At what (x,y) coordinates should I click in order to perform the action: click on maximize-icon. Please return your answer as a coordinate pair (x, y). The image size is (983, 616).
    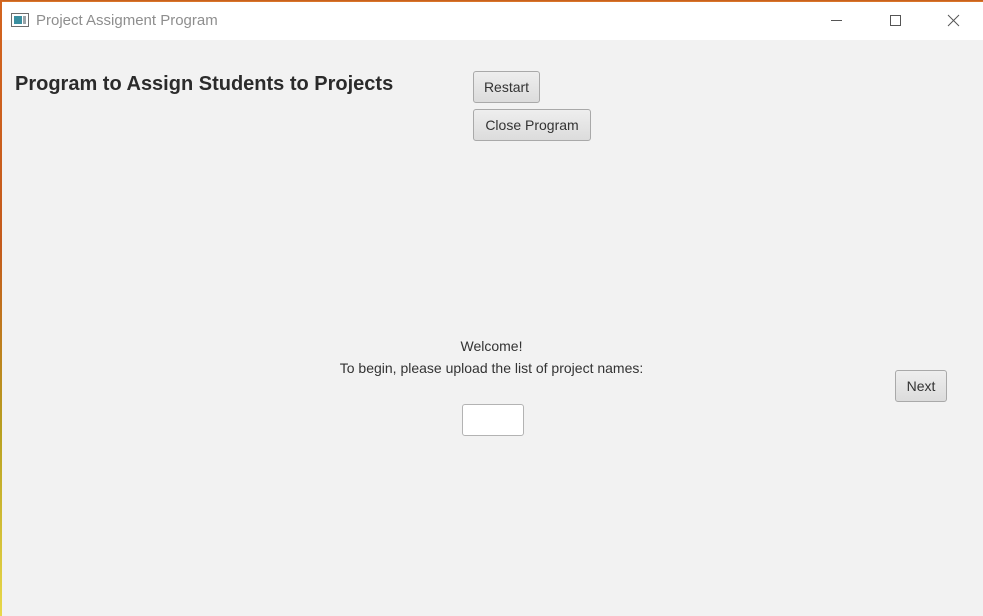
    Looking at the image, I should click on (895, 20).